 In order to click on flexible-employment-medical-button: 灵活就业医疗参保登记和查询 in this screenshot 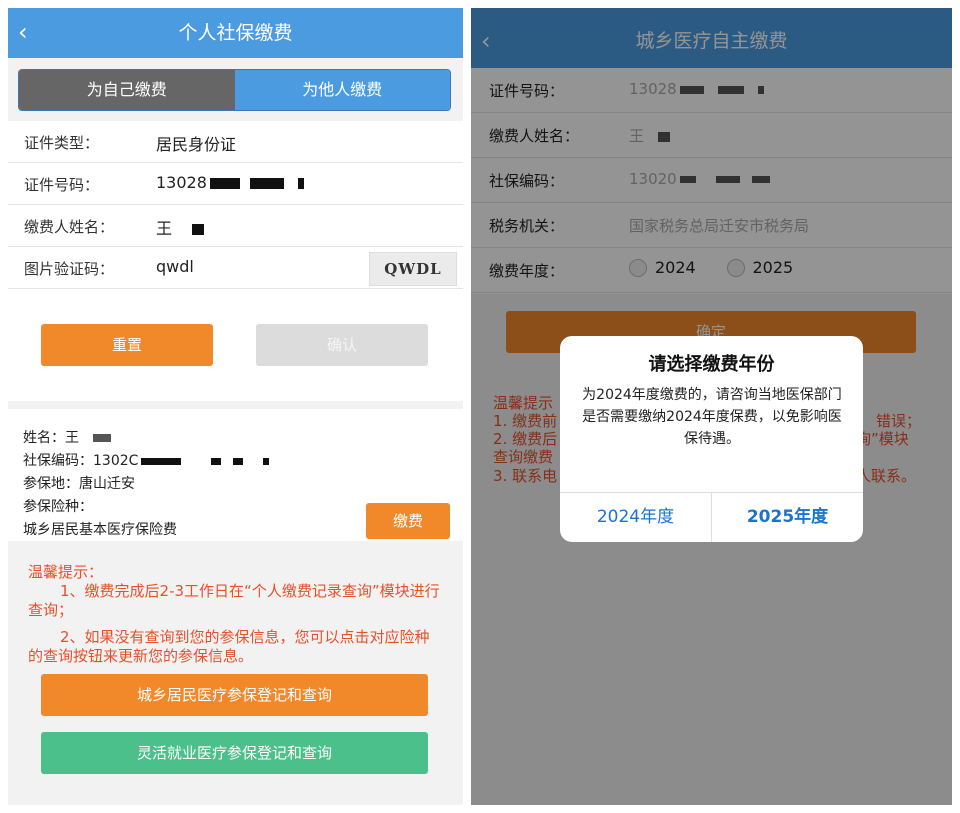, I will do `click(234, 753)`.